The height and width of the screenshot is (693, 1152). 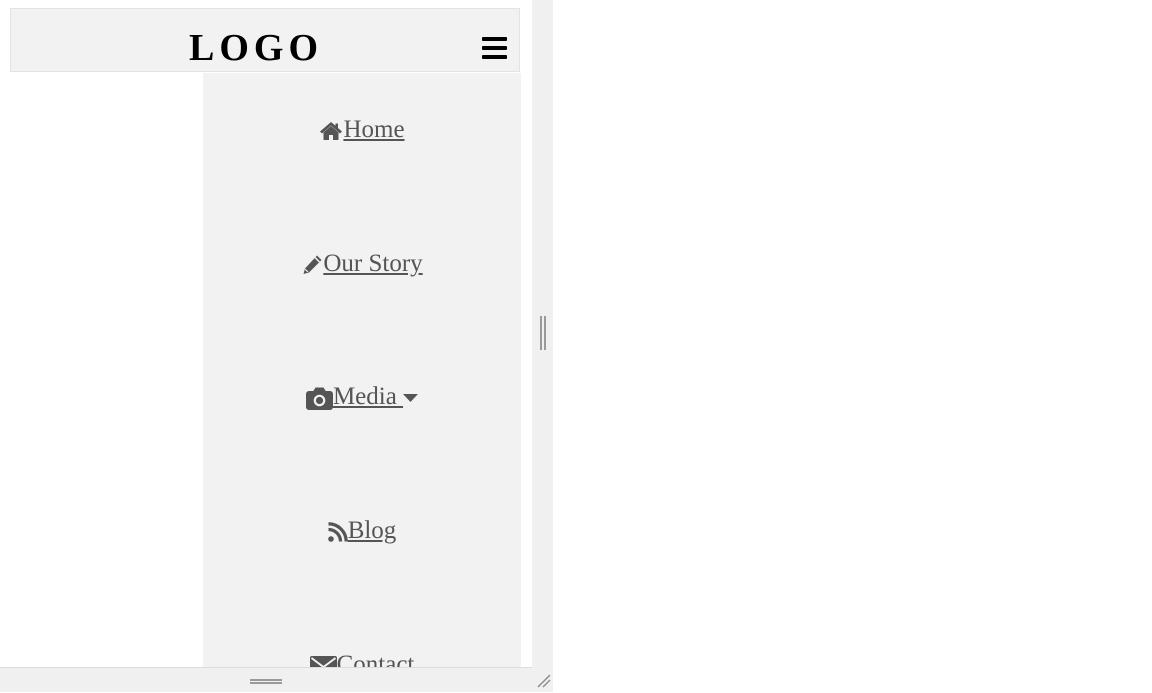 I want to click on bottom-grip-handle, so click(x=266, y=681).